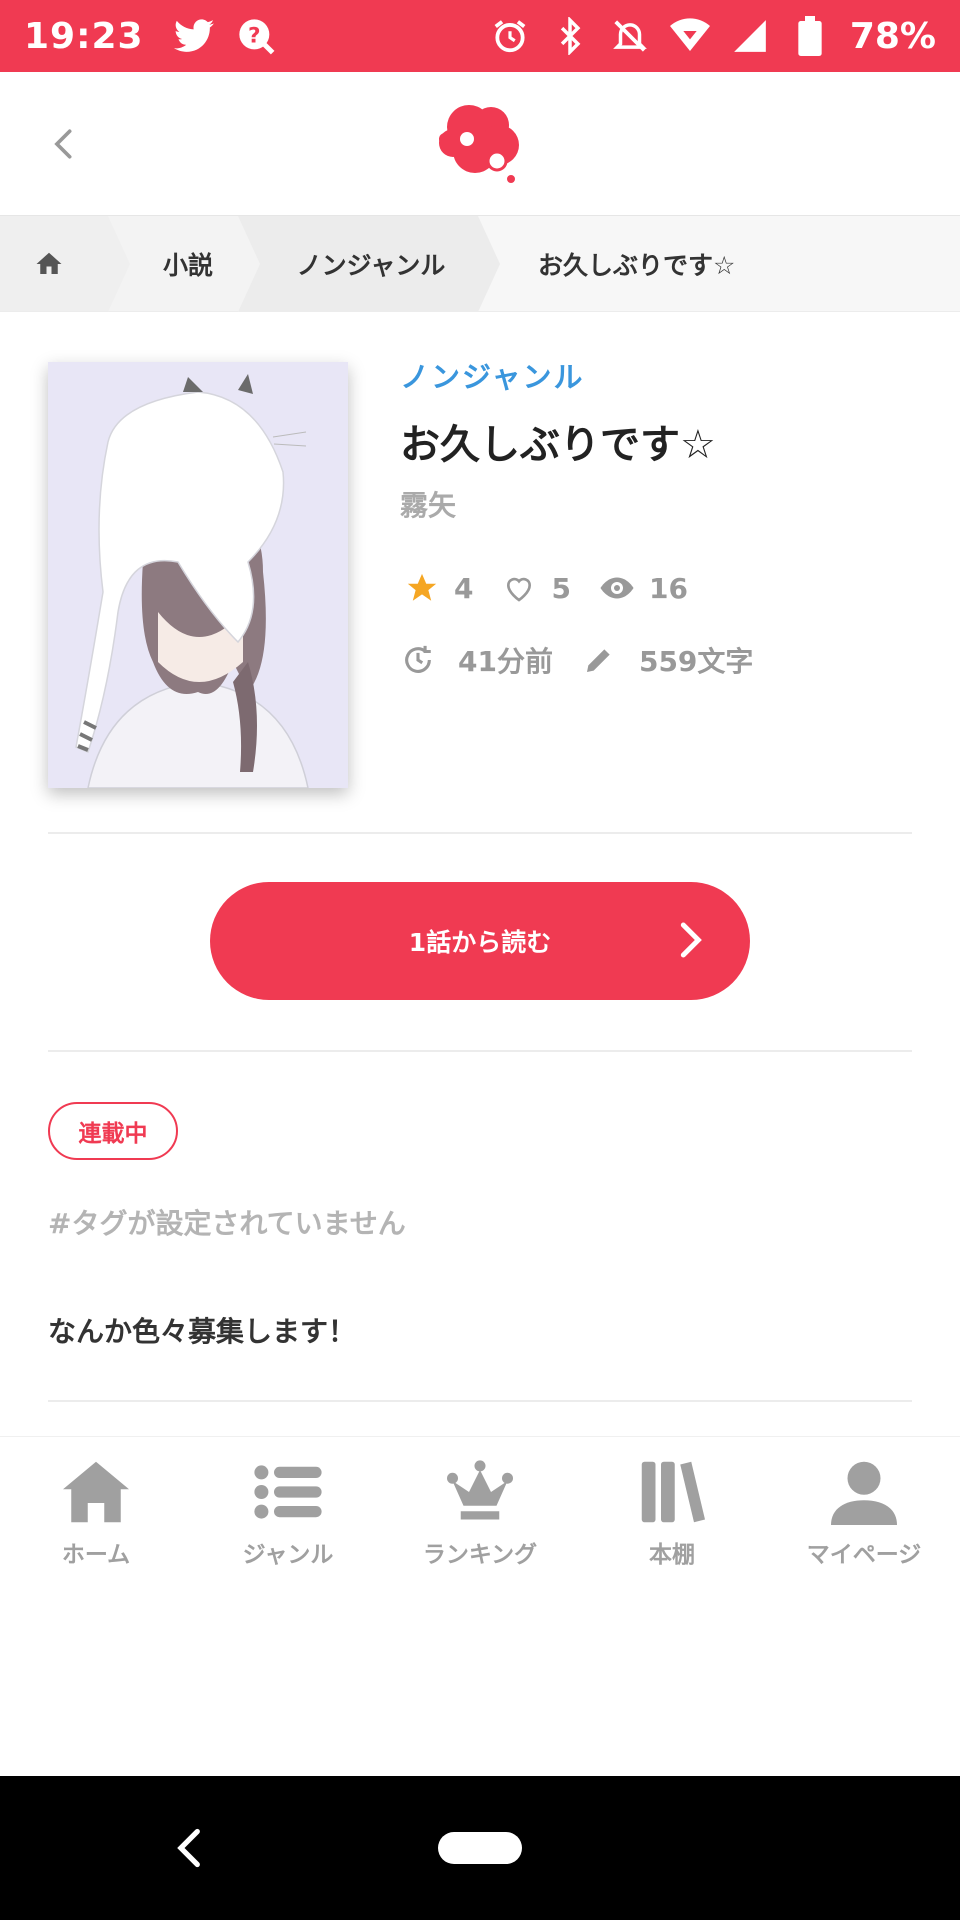 This screenshot has height=1920, width=960. What do you see at coordinates (492, 375) in the screenshot?
I see `genre-link: ノンジャンル` at bounding box center [492, 375].